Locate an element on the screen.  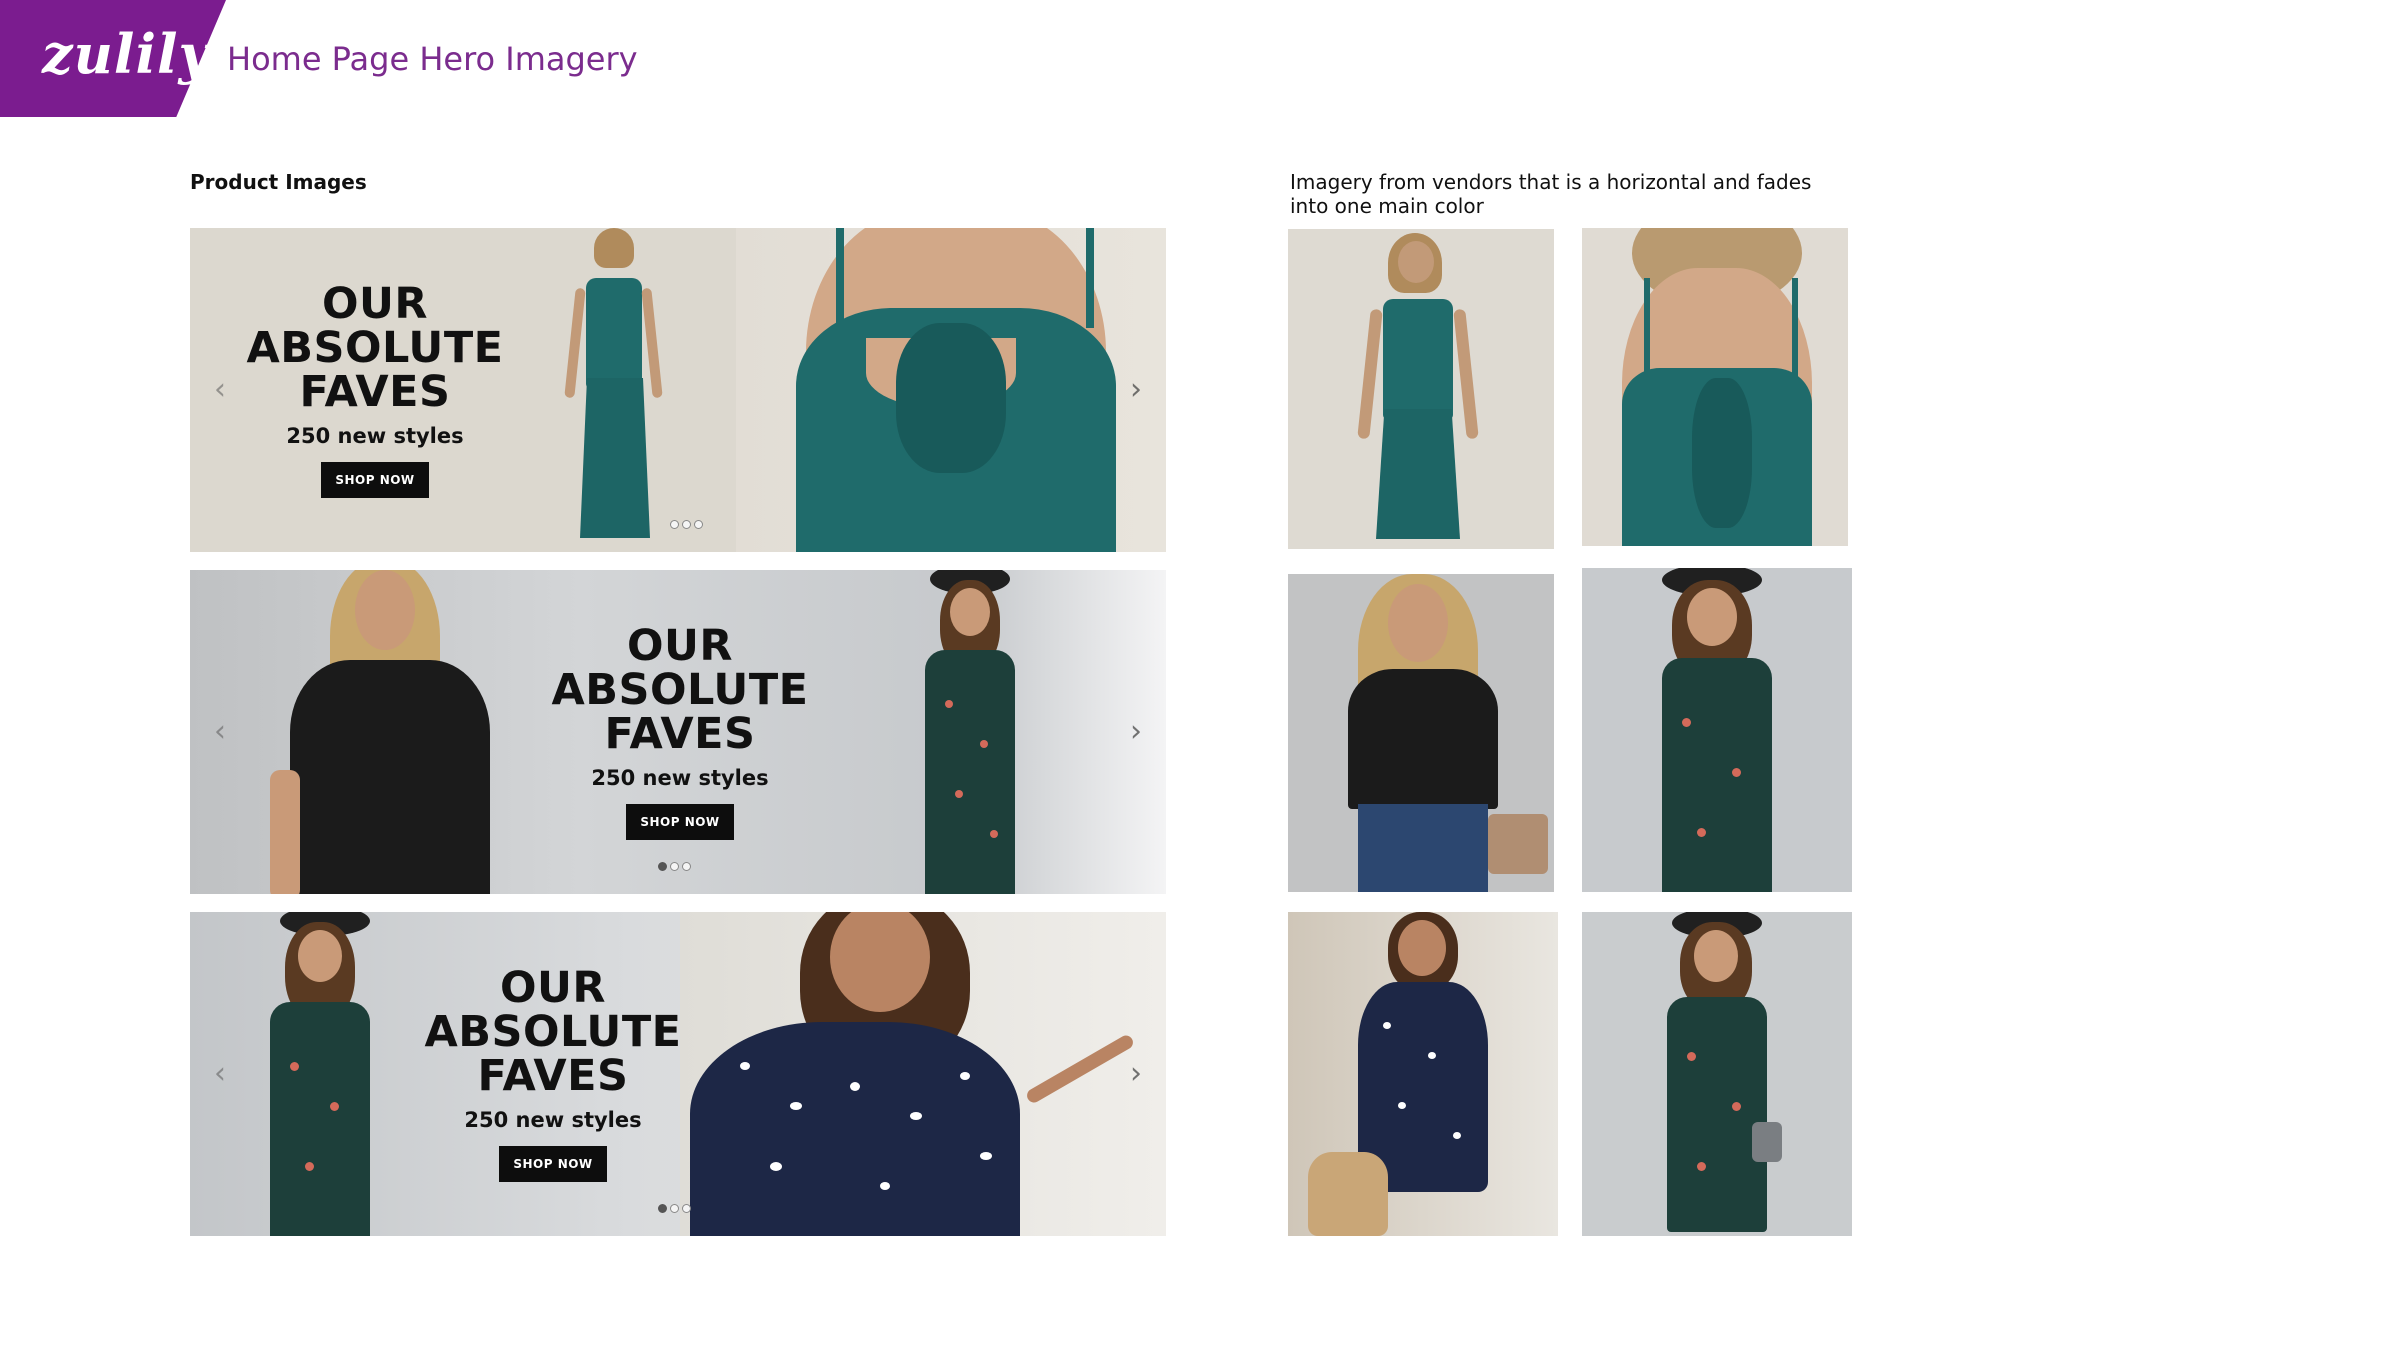
zulily-logo: zulily is located at coordinates (126, 54).